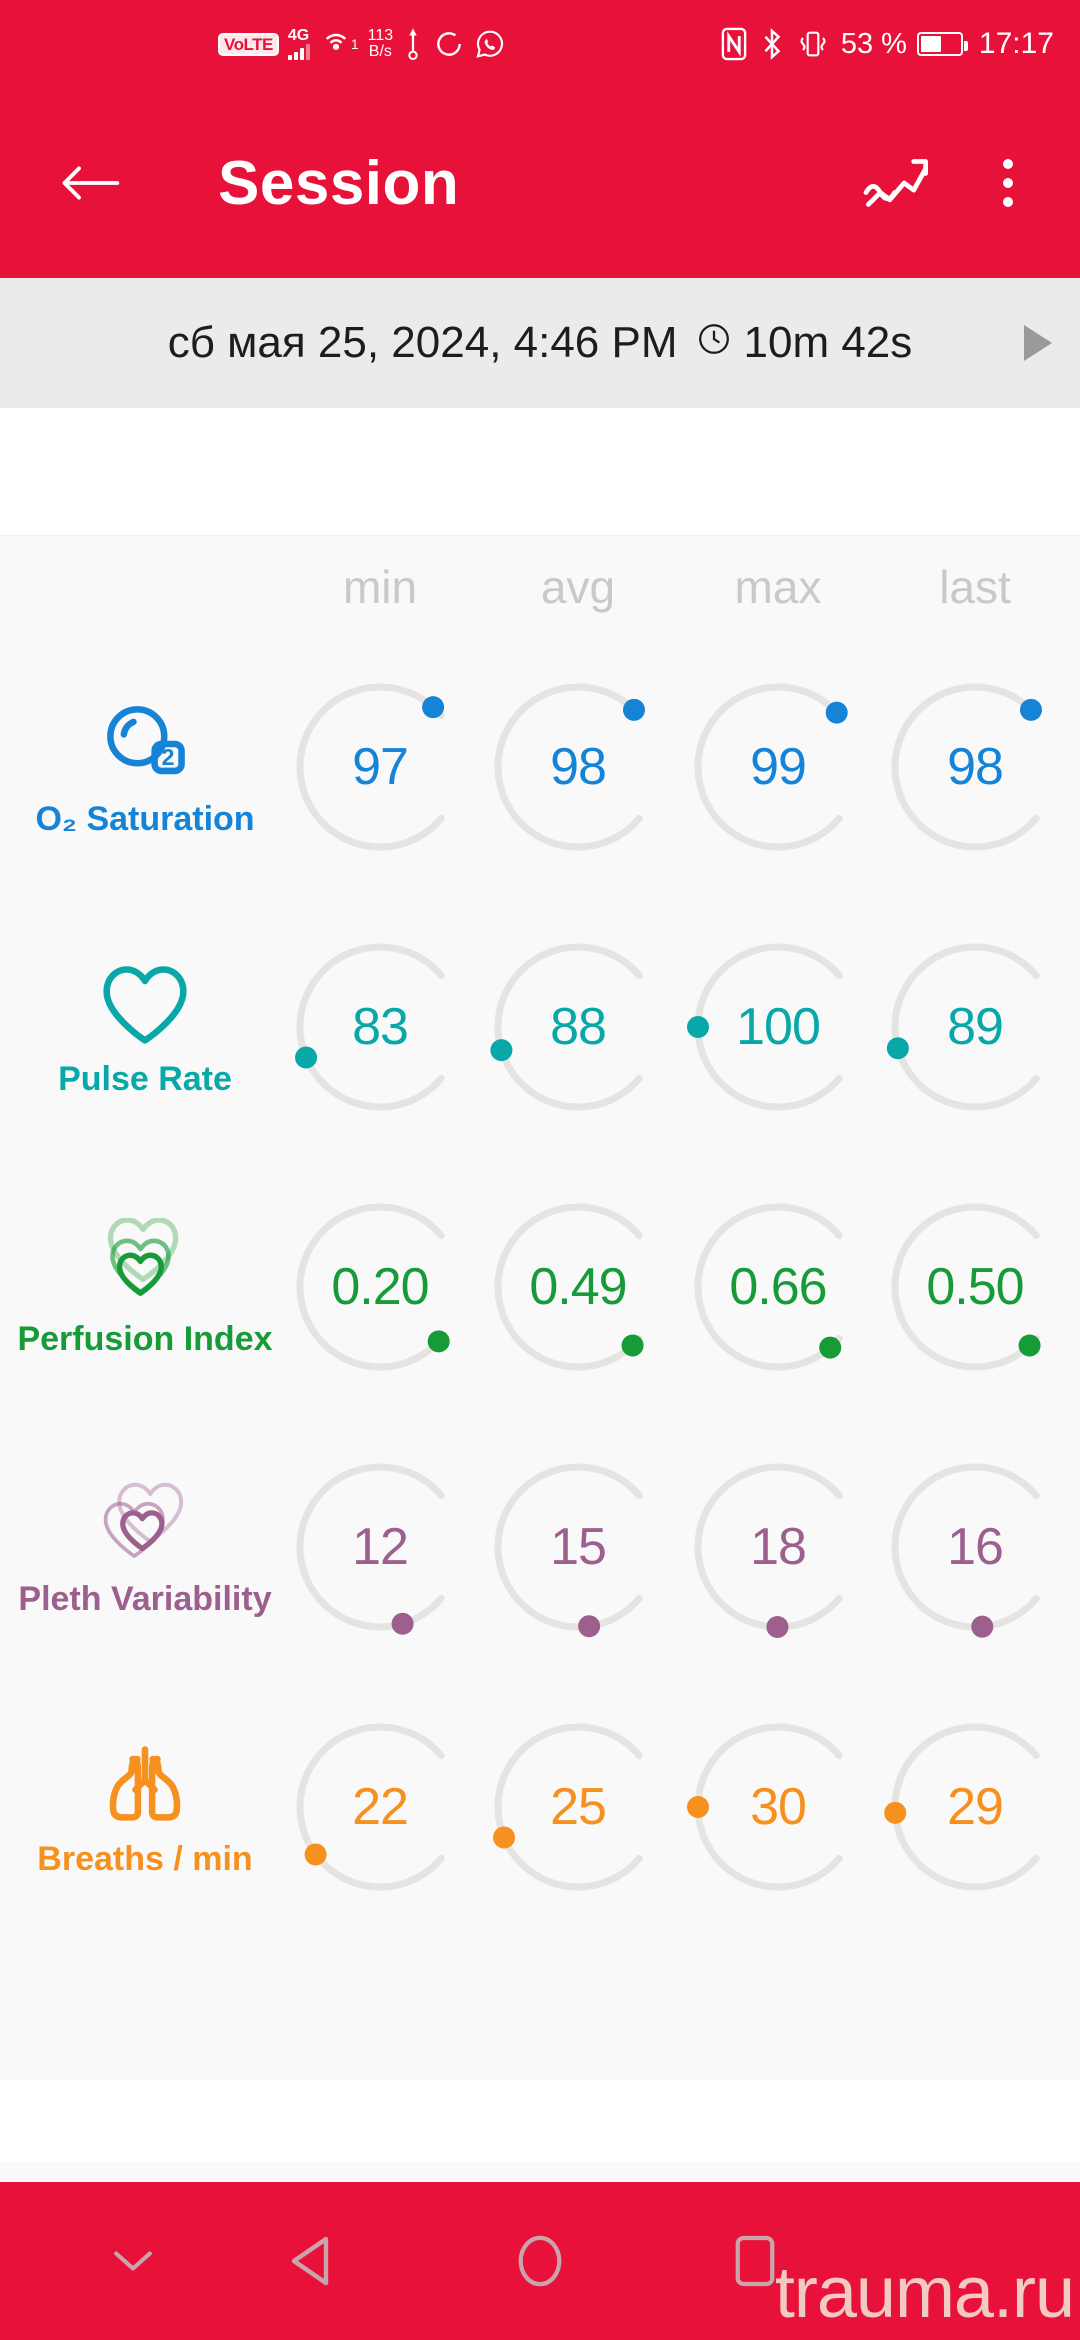 This screenshot has width=1080, height=2340. I want to click on vital-row-pulse-rate: Pulse Rate 83 88 100 89, so click(540, 1026).